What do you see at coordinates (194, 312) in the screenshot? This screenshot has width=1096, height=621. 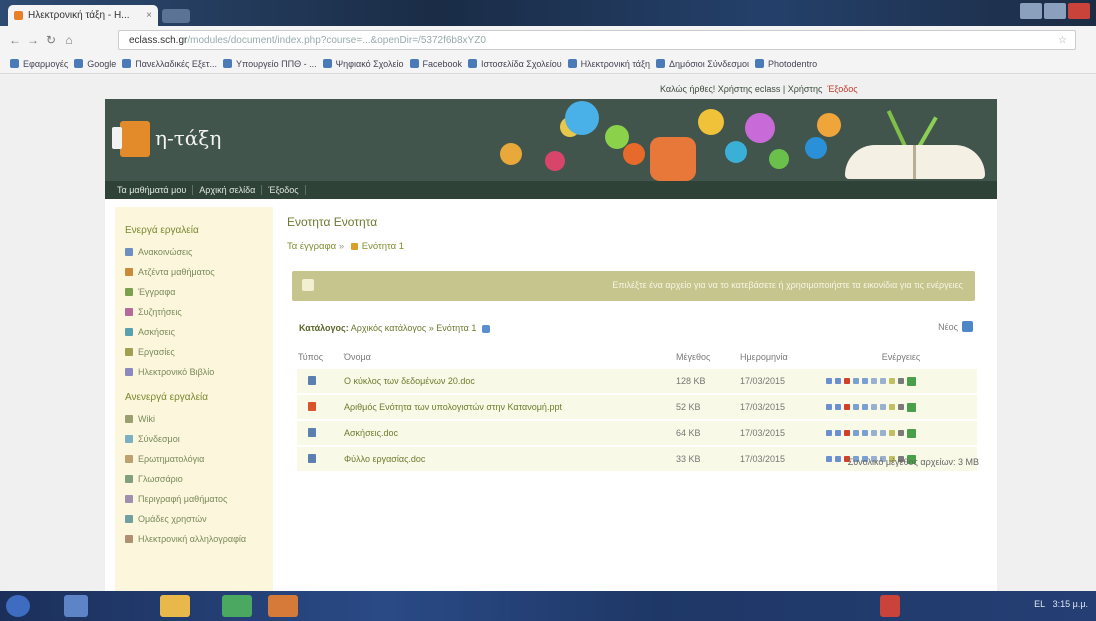 I see `sidebar-tool-item: Συζητήσεις` at bounding box center [194, 312].